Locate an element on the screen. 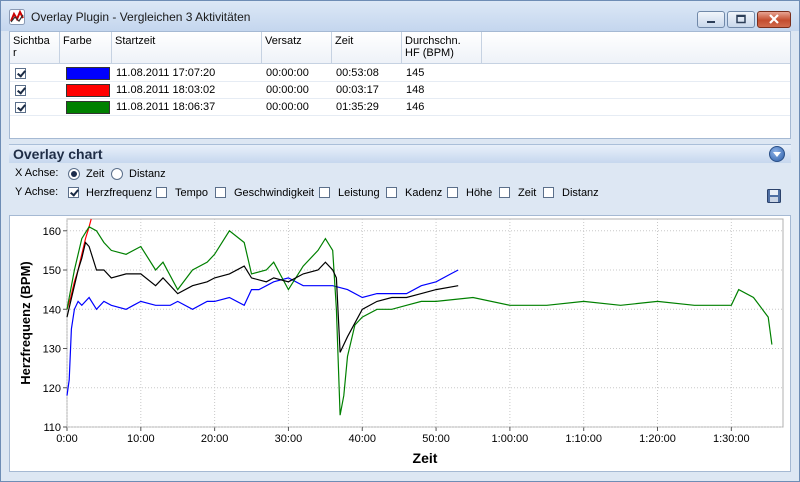  row-start: 11.08.2011 17:07:20 is located at coordinates (166, 73).